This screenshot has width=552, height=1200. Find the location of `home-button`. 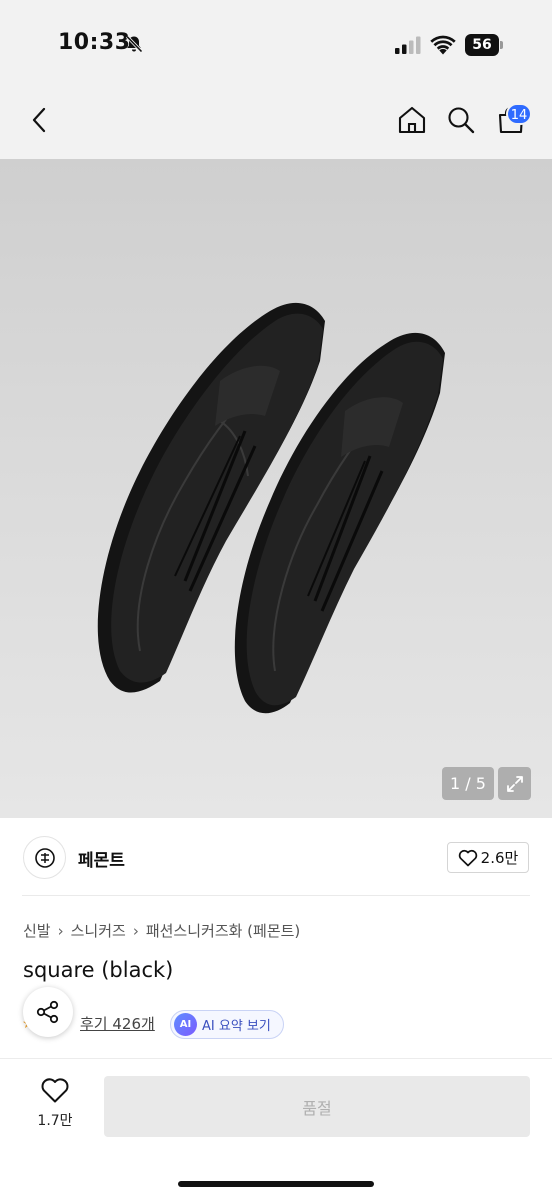

home-button is located at coordinates (412, 120).